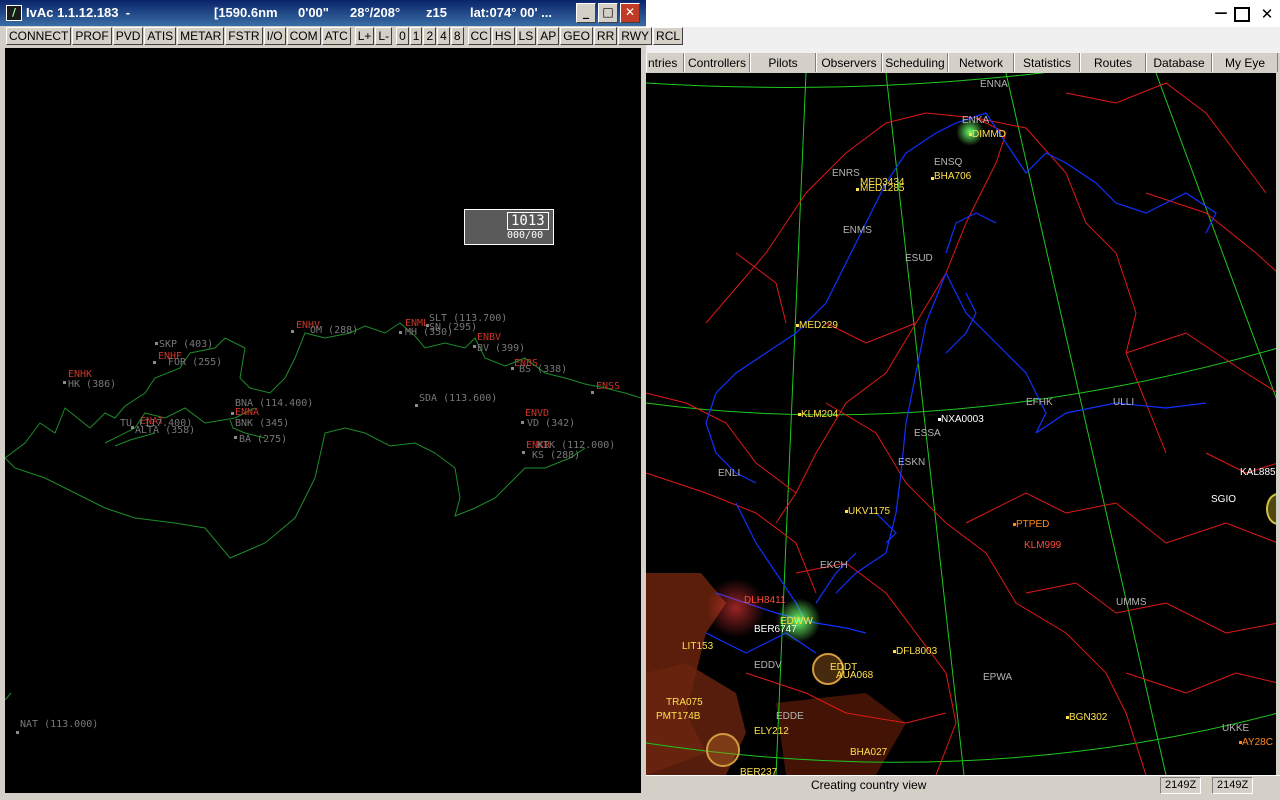  Describe the element at coordinates (1278, 424) in the screenshot. I see `vertical-scrollbar` at that location.